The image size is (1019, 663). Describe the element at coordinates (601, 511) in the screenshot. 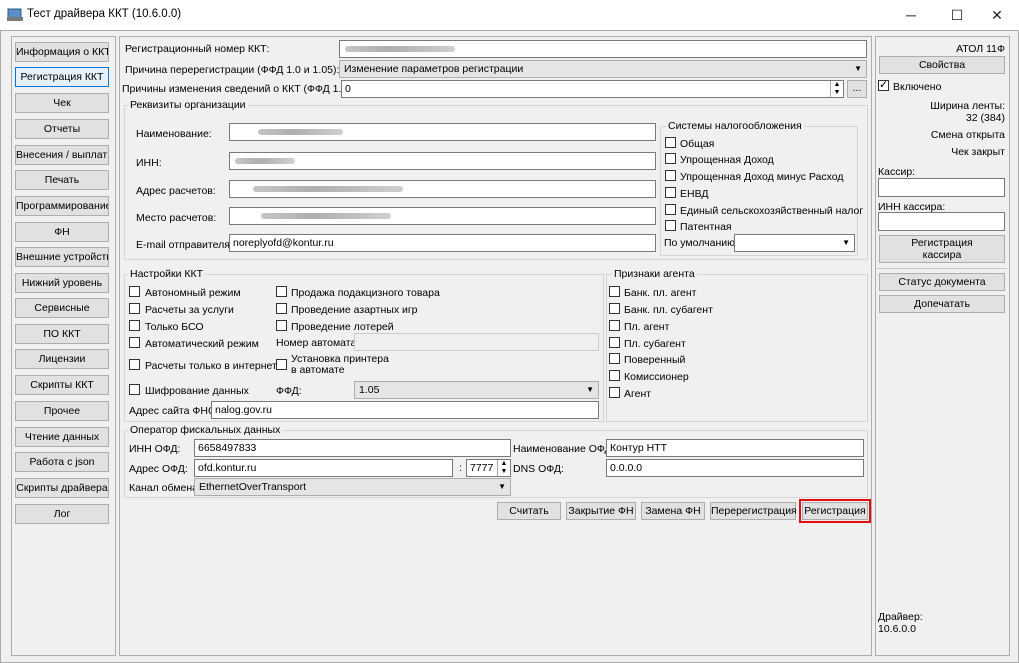

I see `action-button-1: Закрытие ФН` at that location.